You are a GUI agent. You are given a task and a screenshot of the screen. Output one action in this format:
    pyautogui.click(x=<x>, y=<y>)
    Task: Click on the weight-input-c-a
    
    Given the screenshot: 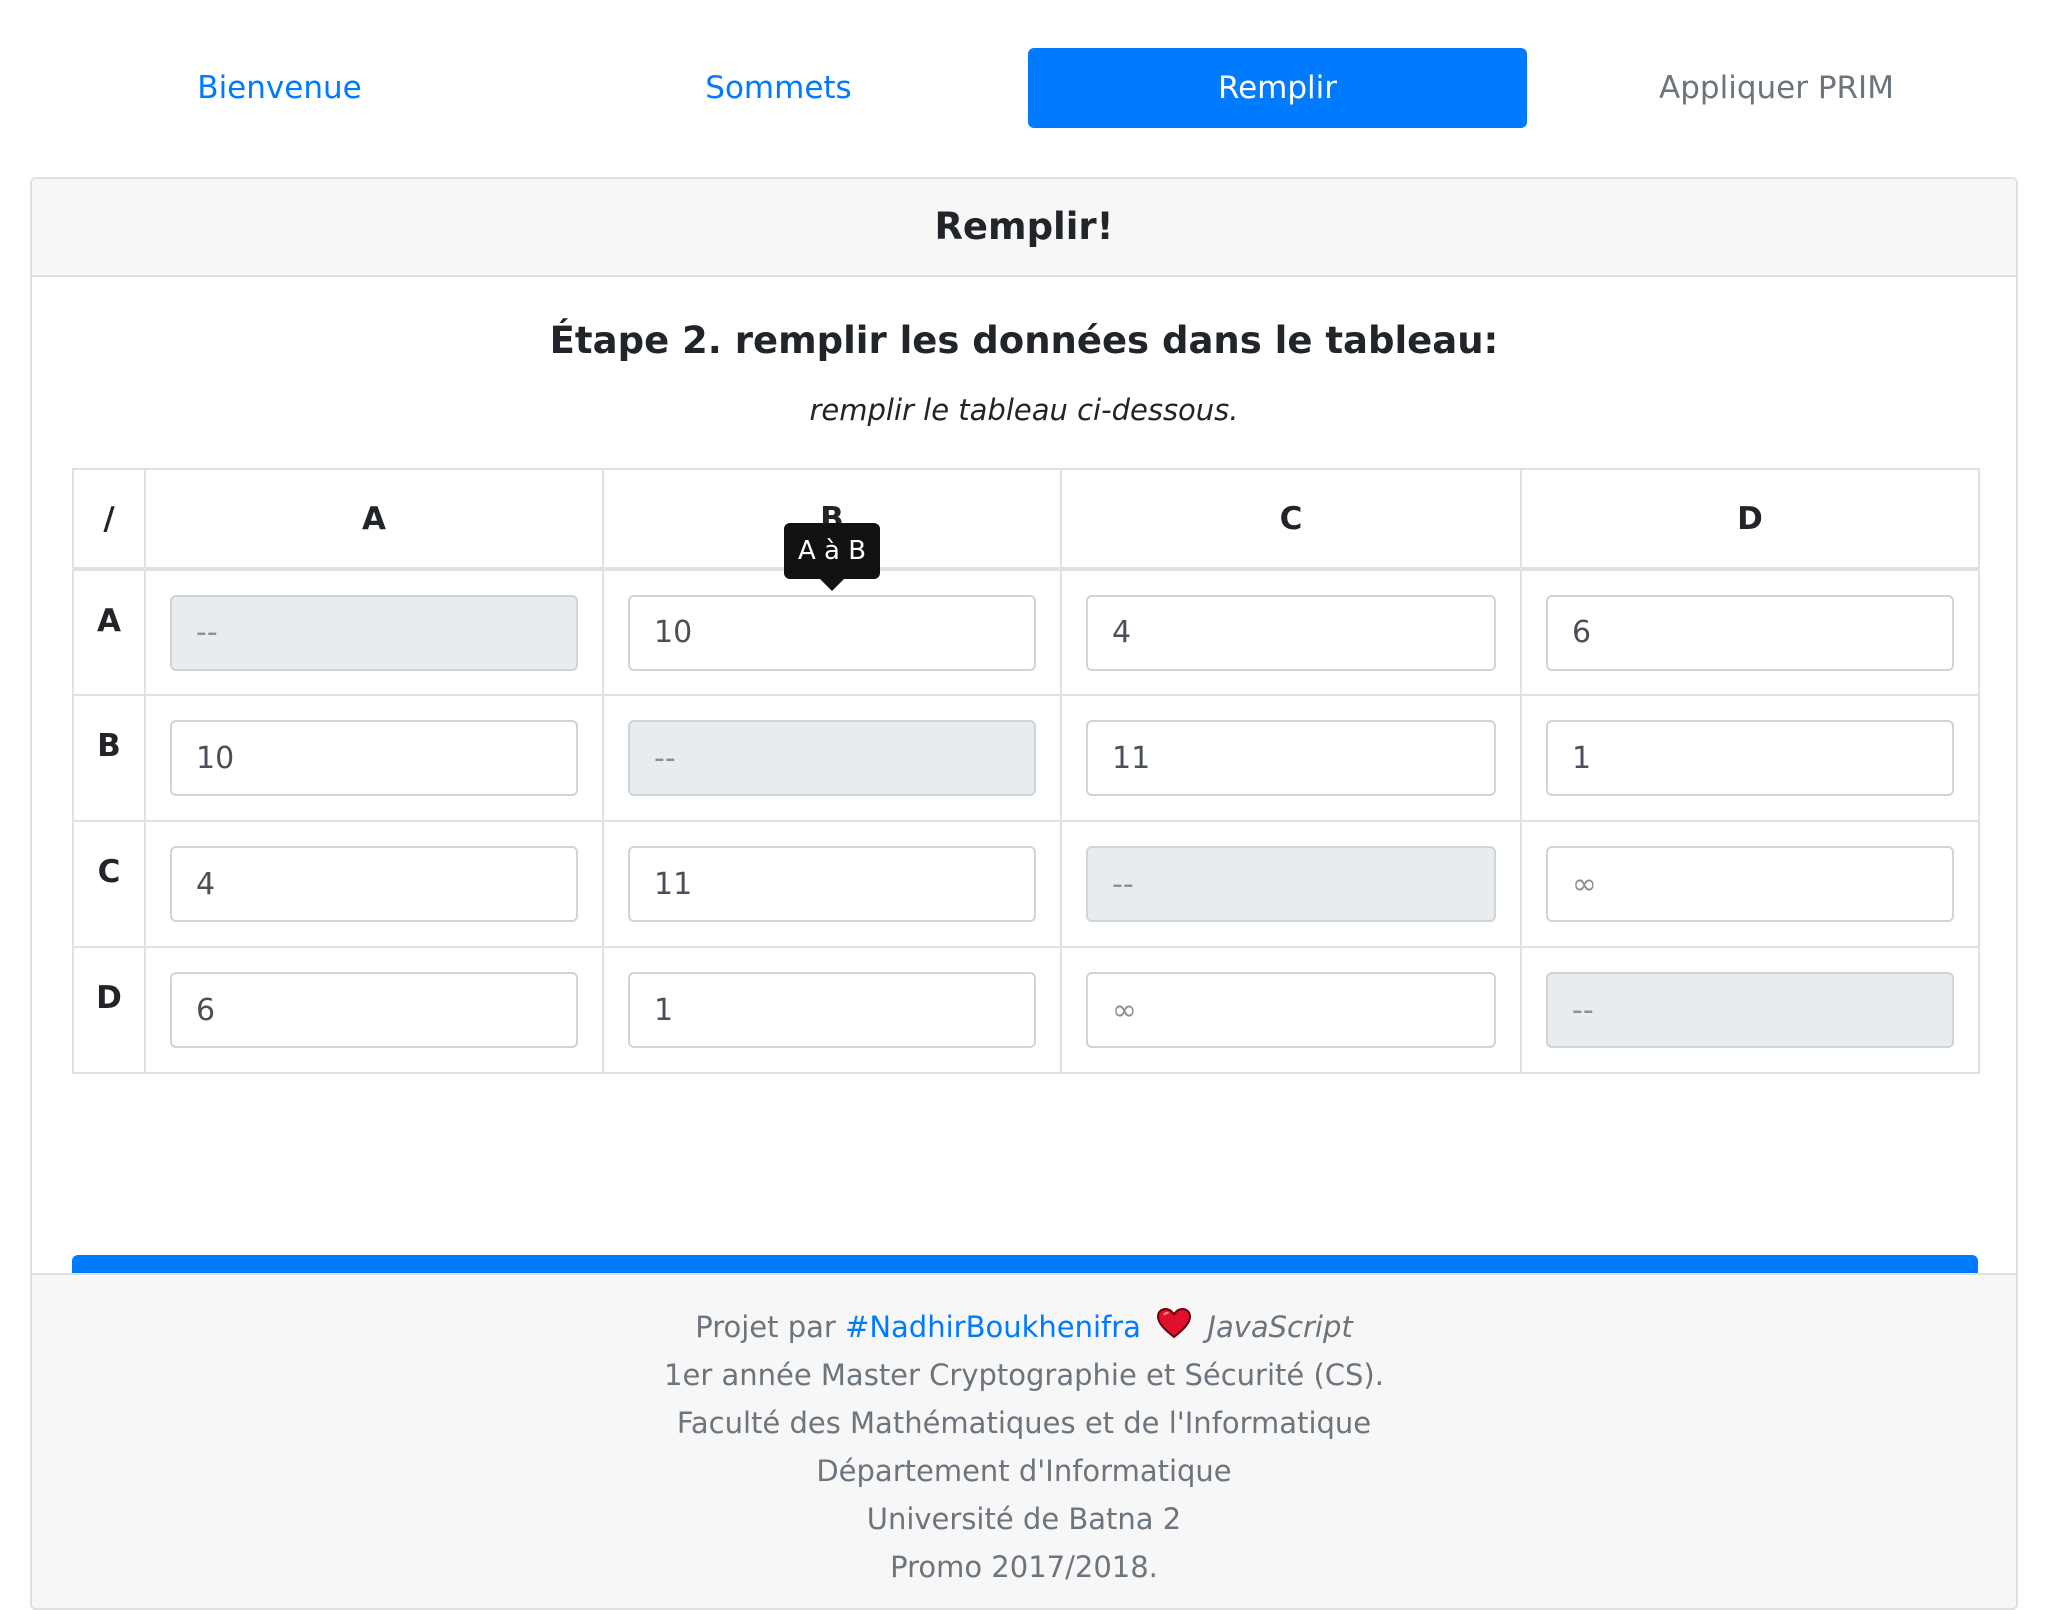 What is the action you would take?
    pyautogui.click(x=374, y=884)
    